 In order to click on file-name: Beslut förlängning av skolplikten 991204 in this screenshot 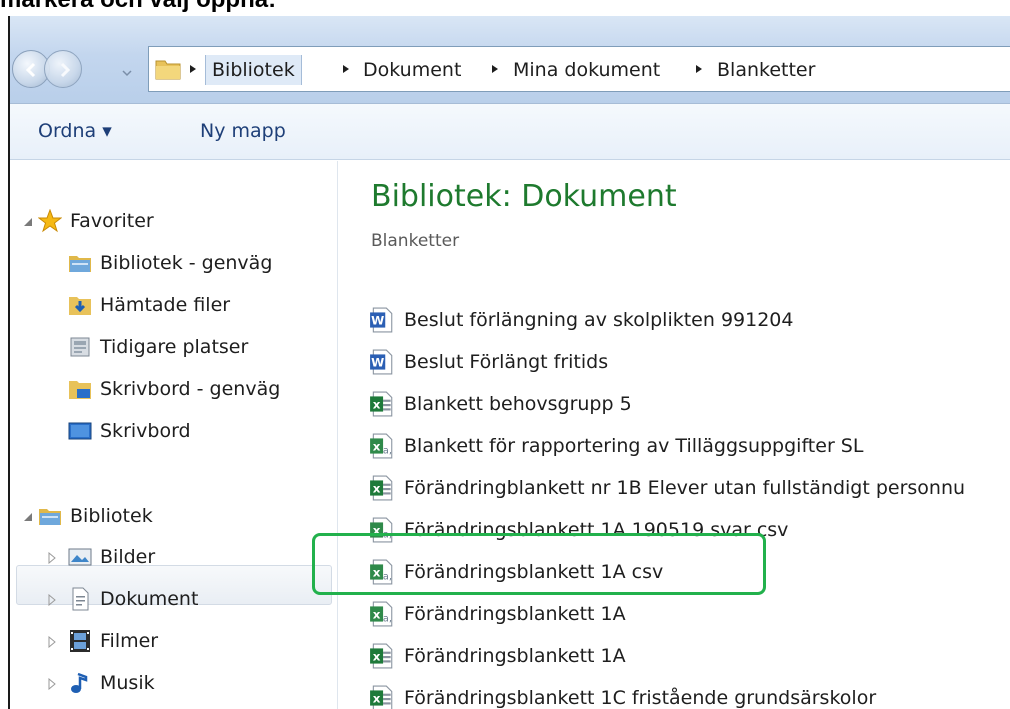, I will do `click(599, 320)`.